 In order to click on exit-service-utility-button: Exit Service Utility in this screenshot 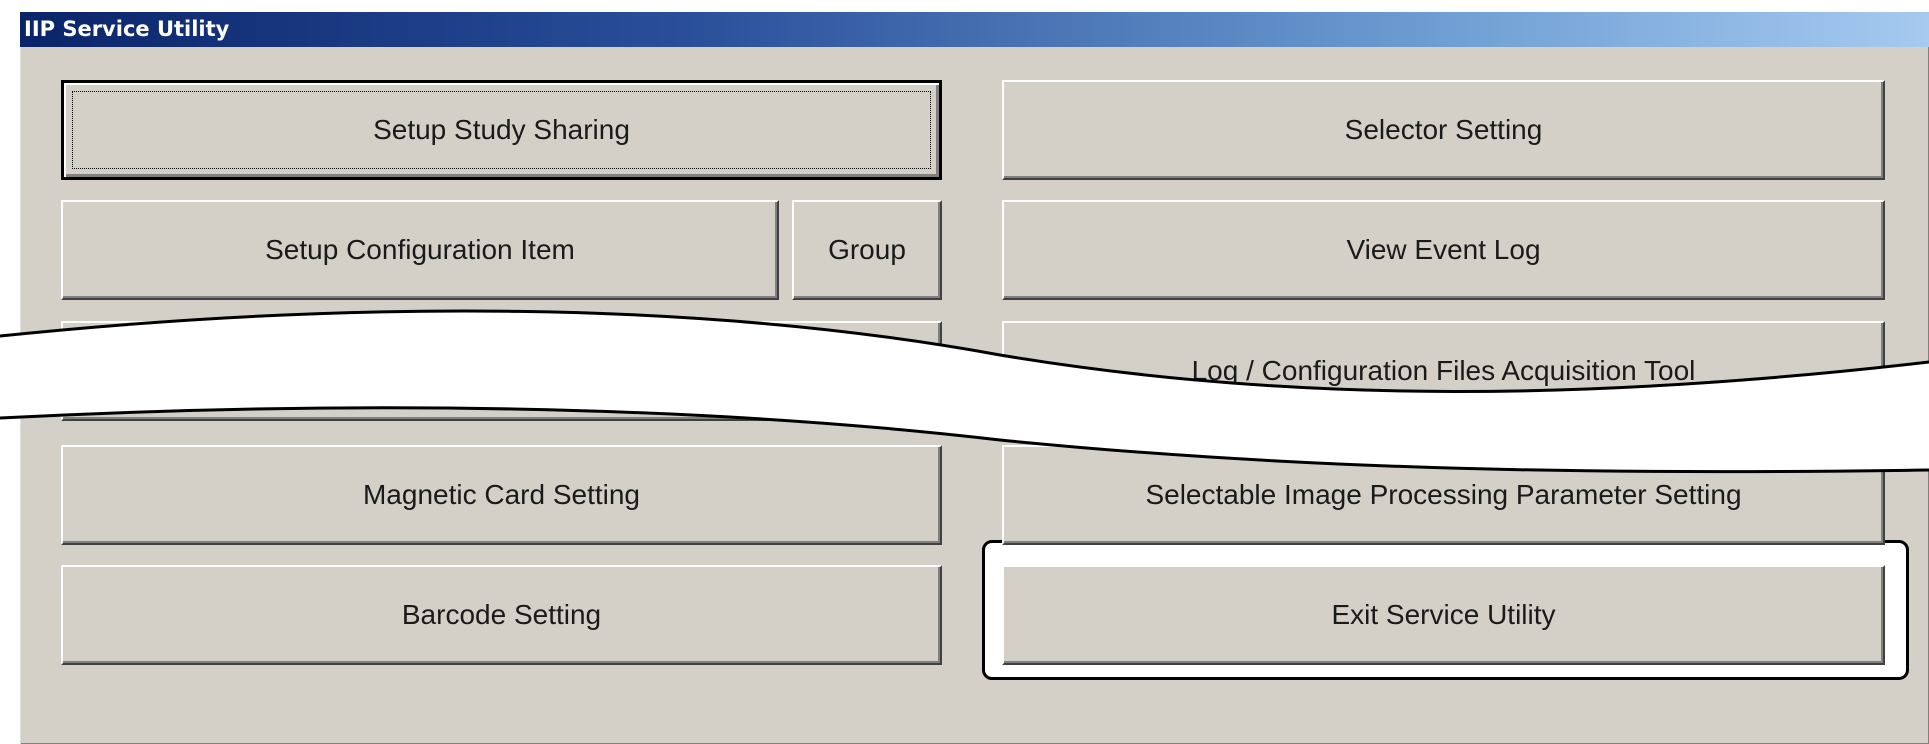, I will do `click(1443, 615)`.